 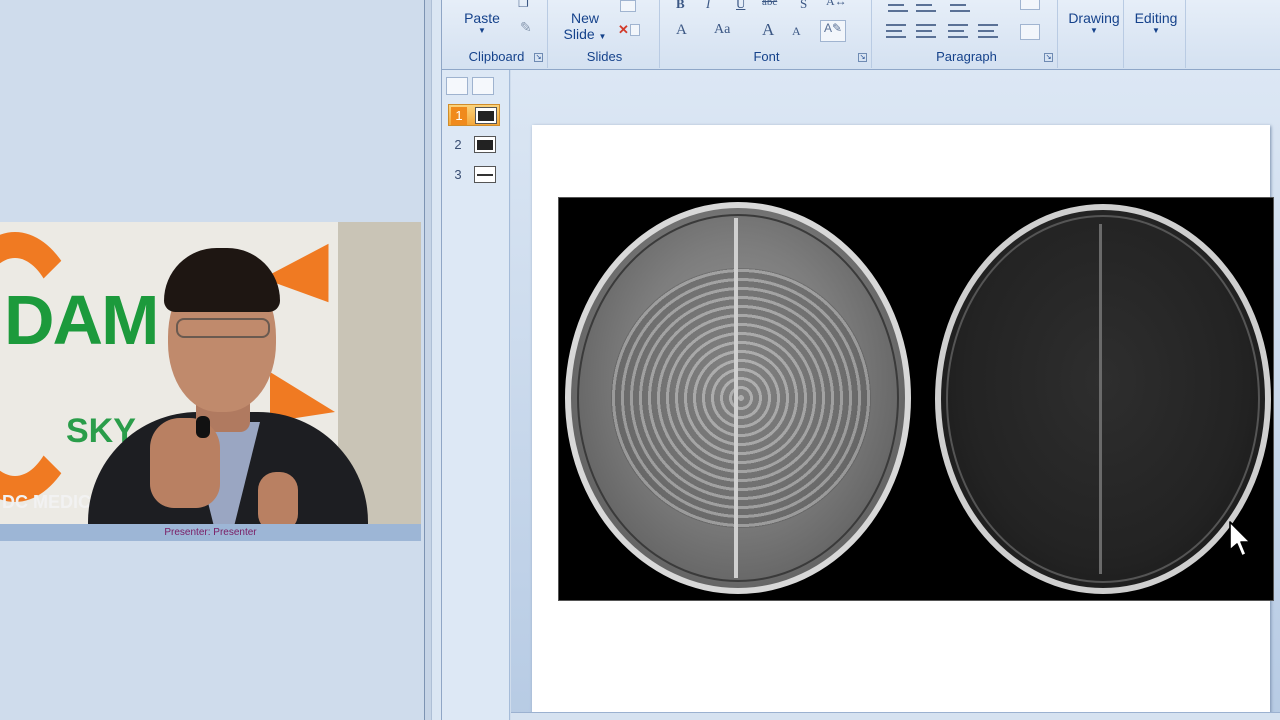 I want to click on backdrop-logo-text: DC MEDIC, so click(x=46, y=502).